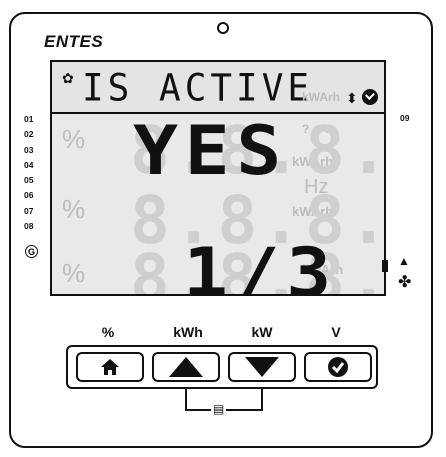  I want to click on down-button, so click(262, 367).